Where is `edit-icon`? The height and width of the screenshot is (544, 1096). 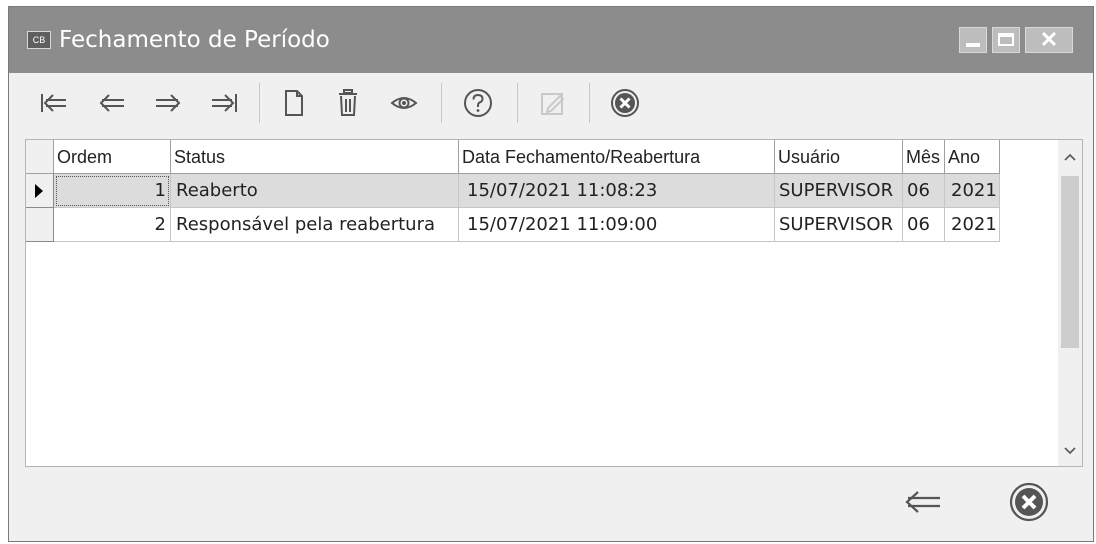
edit-icon is located at coordinates (553, 104).